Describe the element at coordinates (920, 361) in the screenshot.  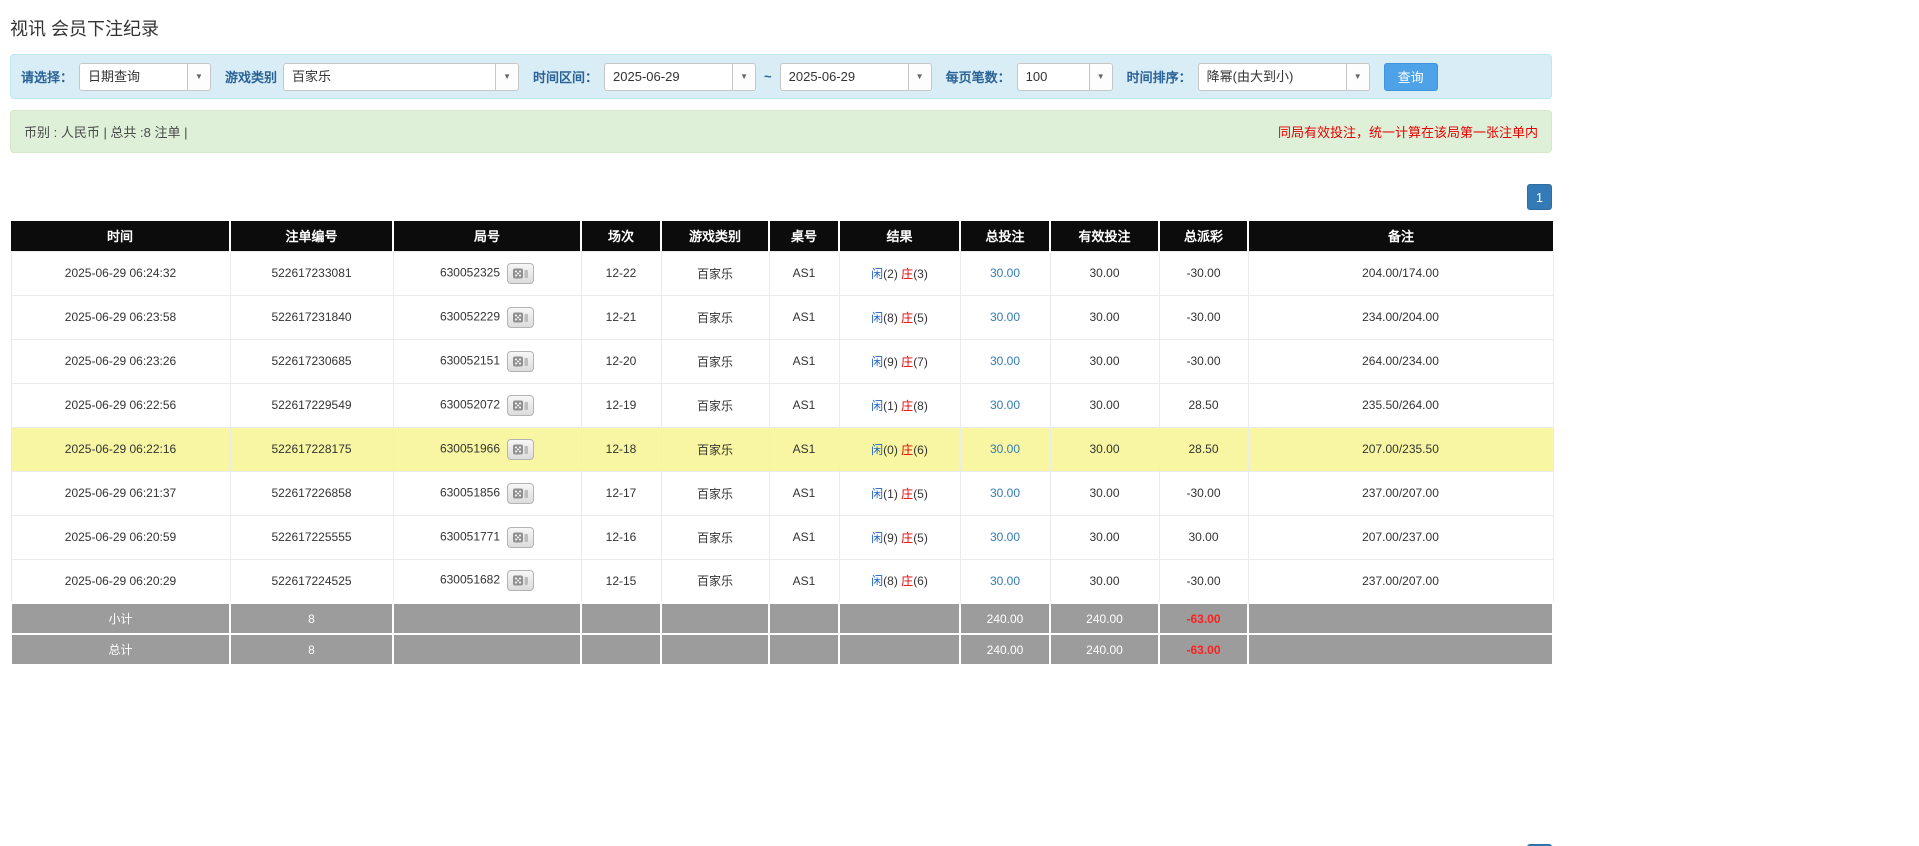
I see `result-banker-score: (7)` at that location.